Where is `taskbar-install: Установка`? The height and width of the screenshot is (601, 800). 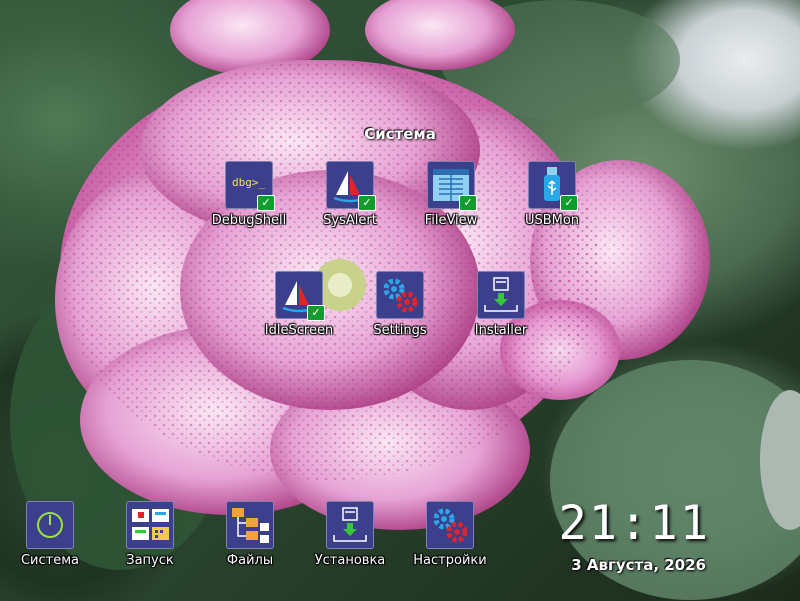
taskbar-install: Установка is located at coordinates (350, 534).